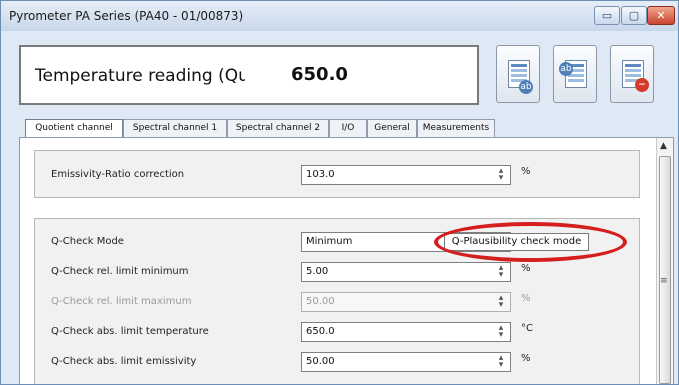 This screenshot has height=385, width=679. Describe the element at coordinates (140, 76) in the screenshot. I see `temperature-reading-label: Temperature reading (Qu` at that location.